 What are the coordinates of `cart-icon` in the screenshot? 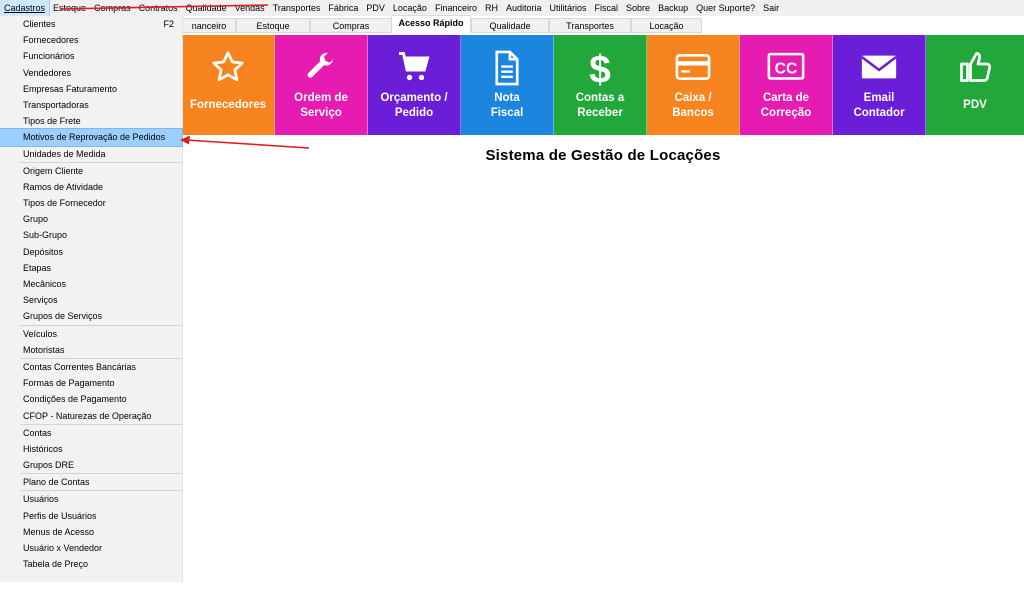 It's located at (414, 71).